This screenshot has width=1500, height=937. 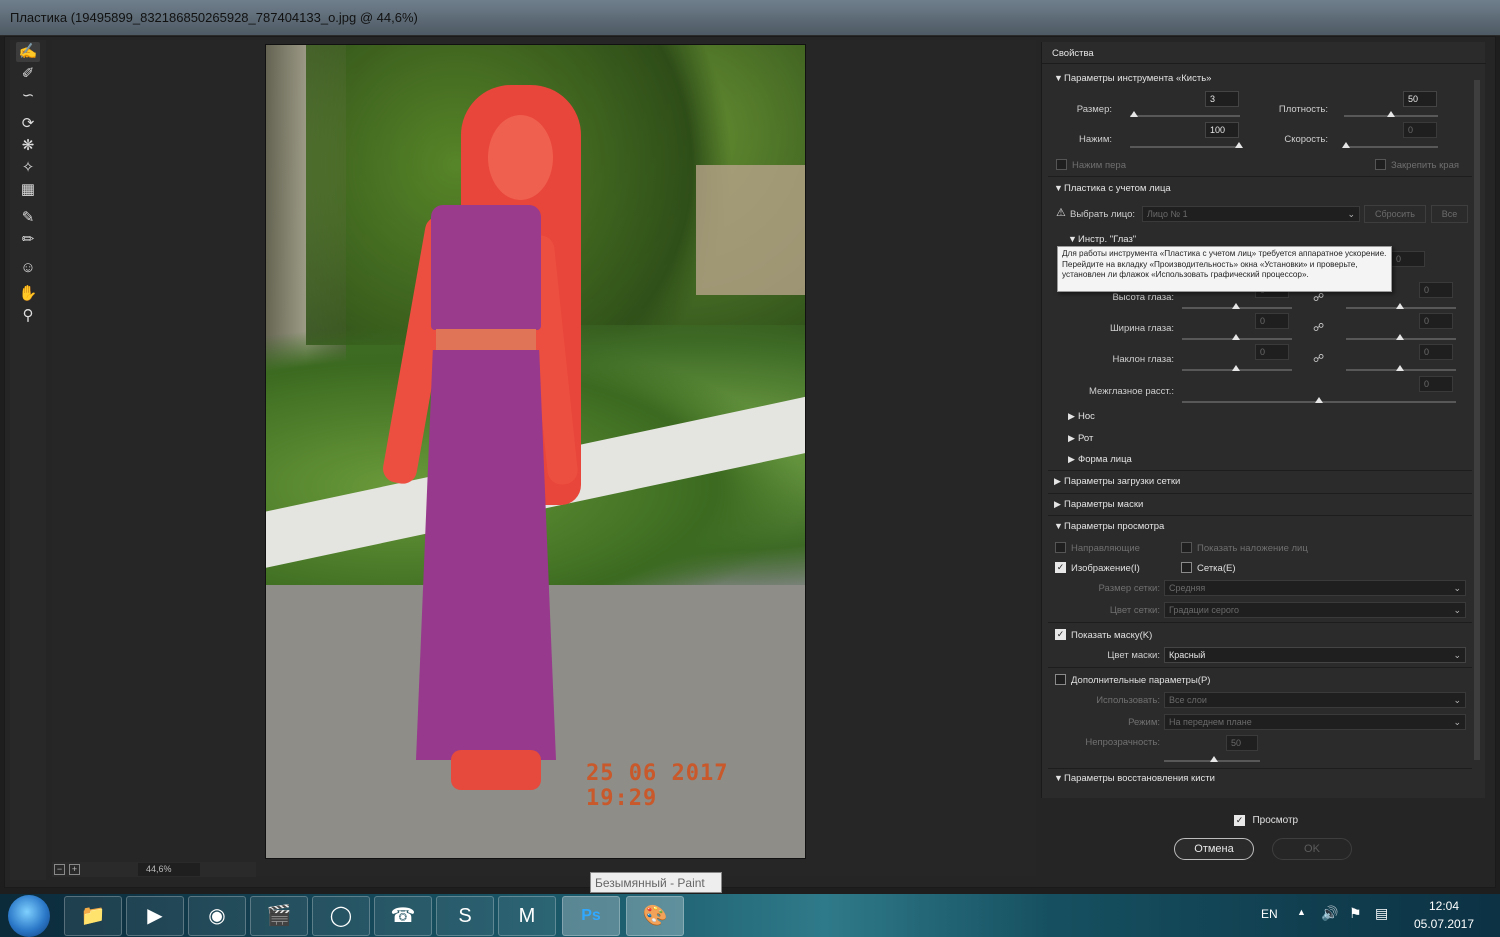 What do you see at coordinates (1239, 145) in the screenshot?
I see `pressure-slider-thumb` at bounding box center [1239, 145].